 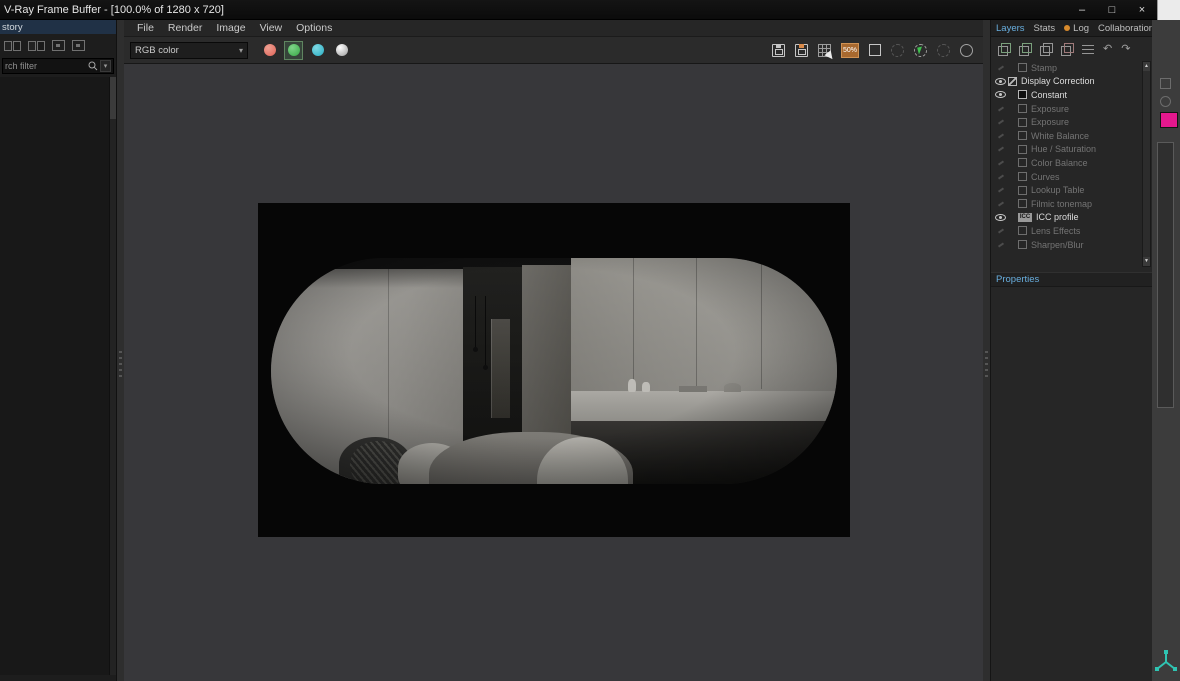 I want to click on set-image-a-icon, so click(x=58, y=45).